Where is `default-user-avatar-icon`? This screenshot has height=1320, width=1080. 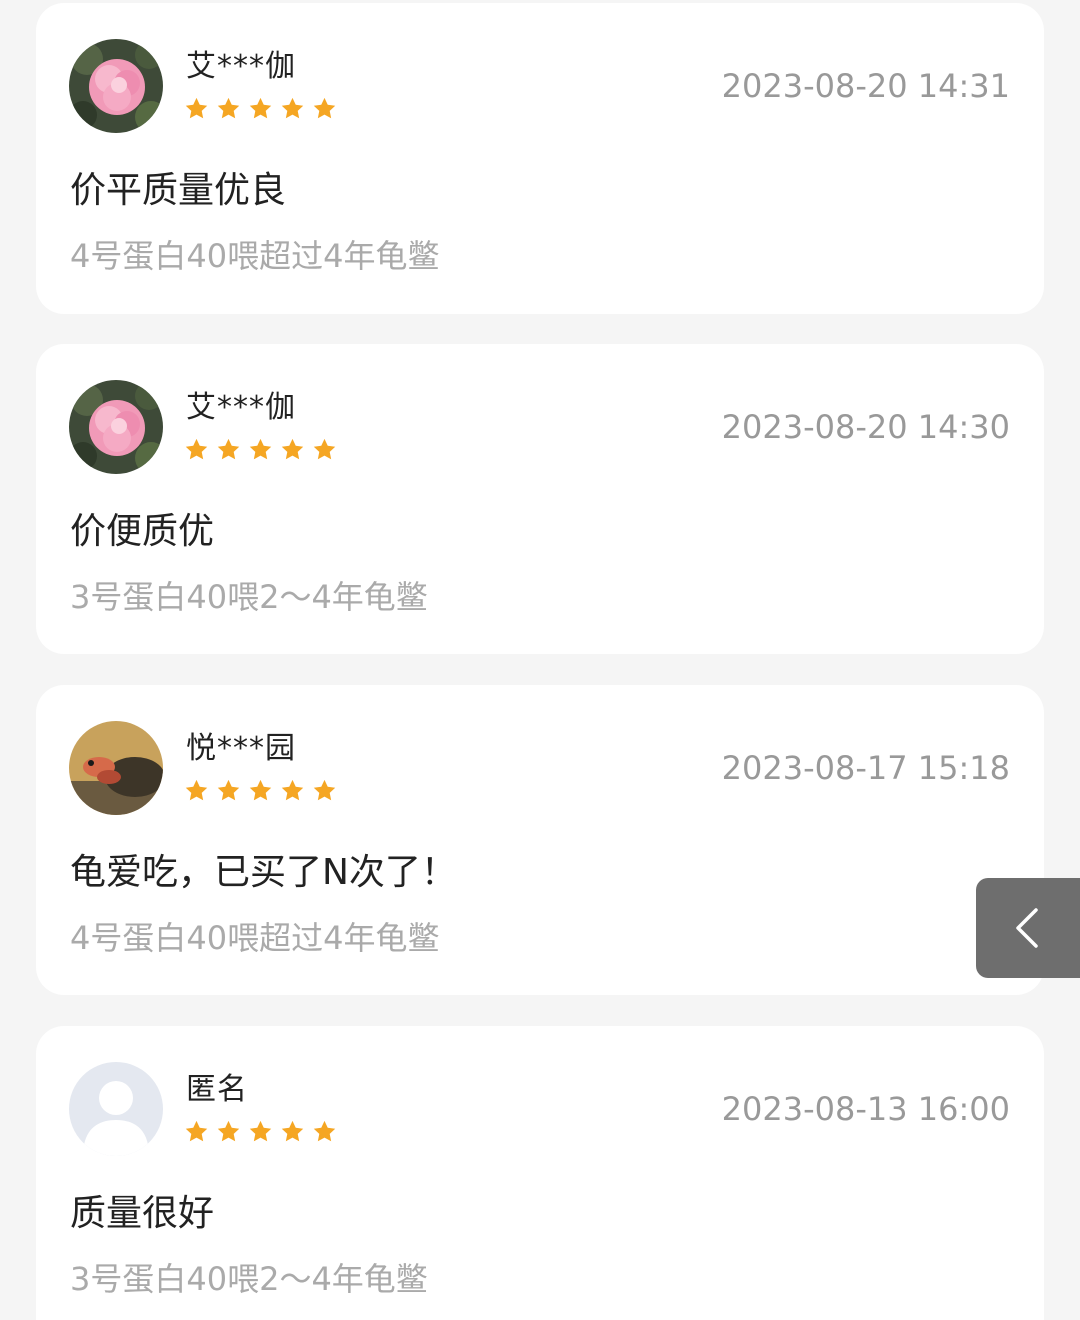 default-user-avatar-icon is located at coordinates (116, 1109).